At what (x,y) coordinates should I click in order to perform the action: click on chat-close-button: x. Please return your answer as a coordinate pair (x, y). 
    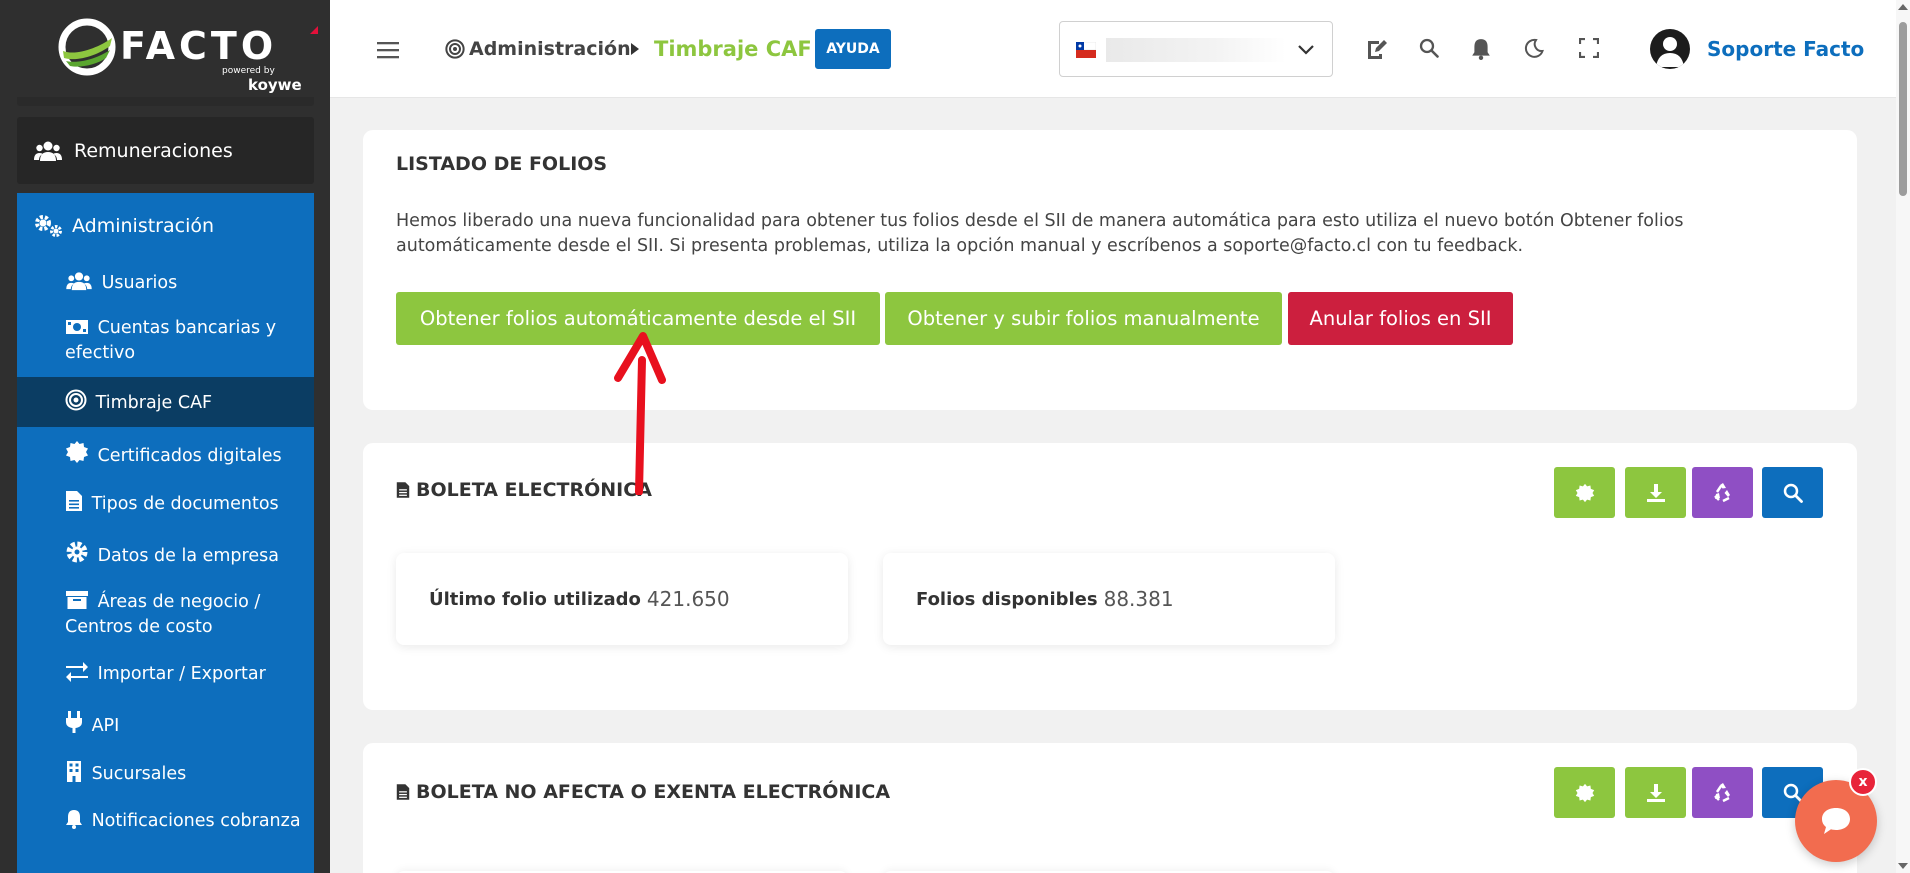
    Looking at the image, I should click on (1863, 782).